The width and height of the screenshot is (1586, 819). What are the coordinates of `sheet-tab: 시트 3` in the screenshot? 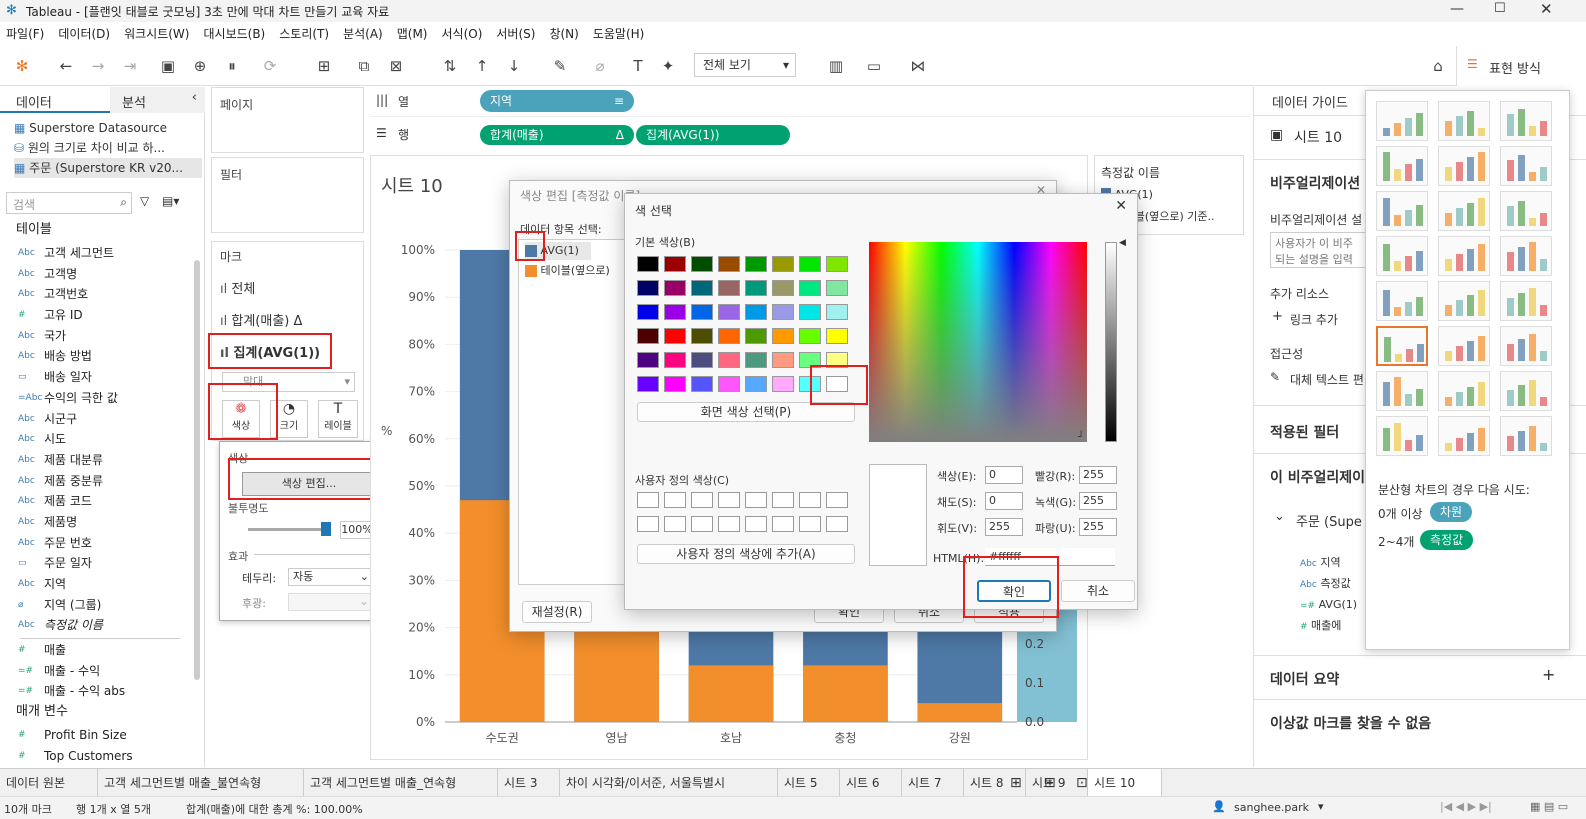 It's located at (529, 783).